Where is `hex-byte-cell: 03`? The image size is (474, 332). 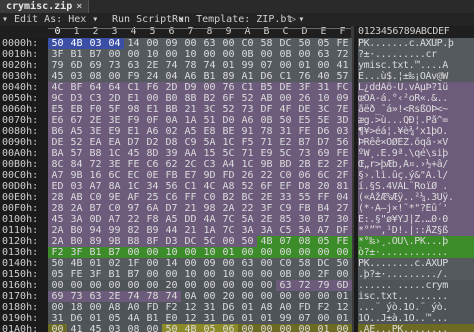 hex-byte-cell: 03 is located at coordinates (342, 131).